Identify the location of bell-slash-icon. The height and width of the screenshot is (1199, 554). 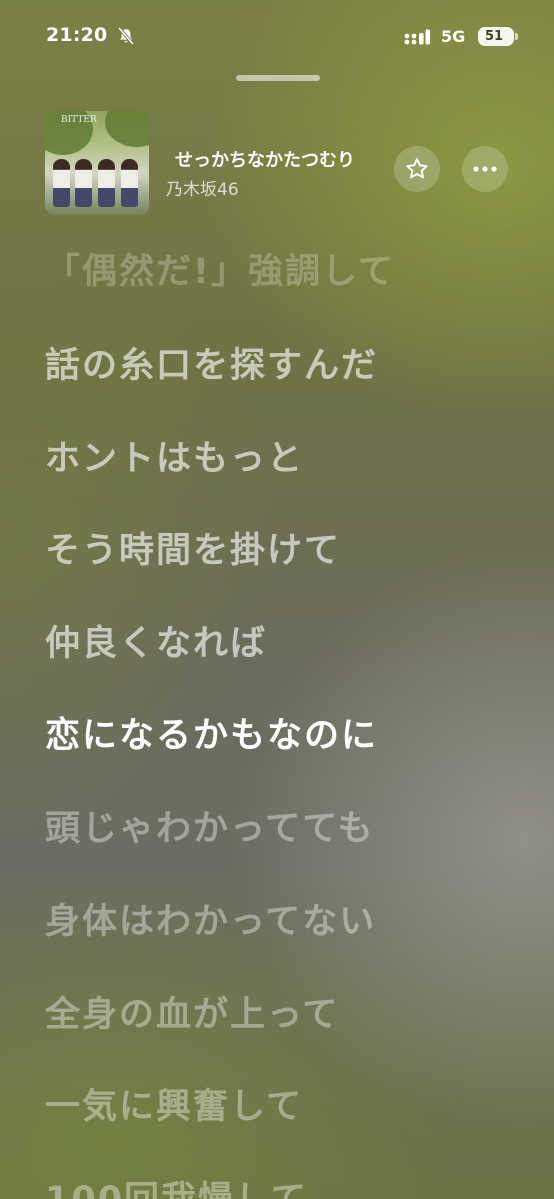
(126, 36).